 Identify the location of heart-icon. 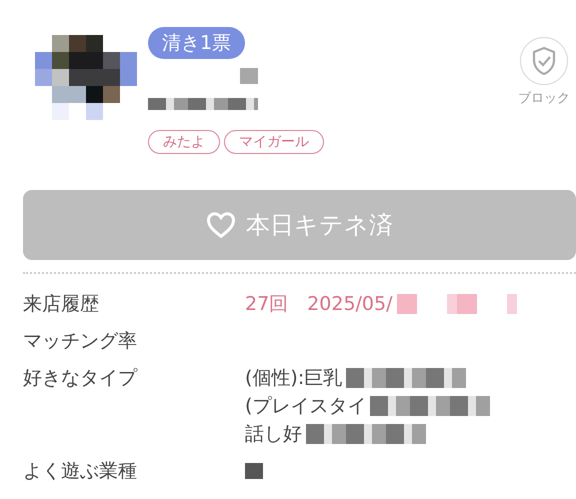
(221, 225).